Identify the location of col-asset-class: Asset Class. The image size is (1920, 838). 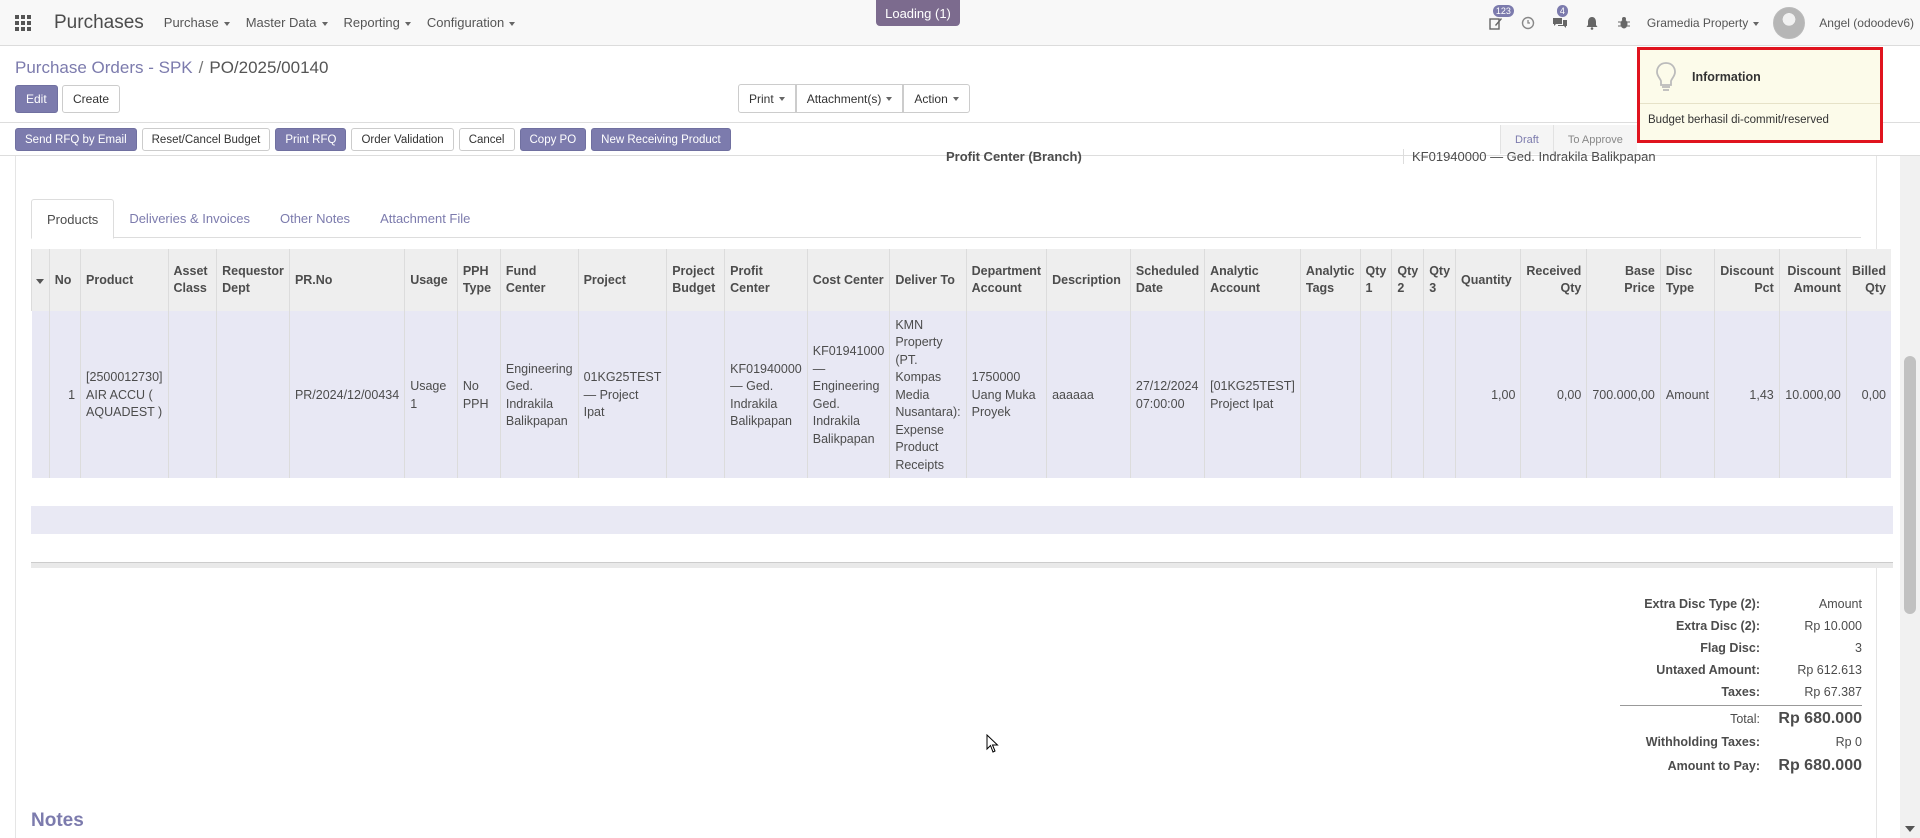
(192, 280).